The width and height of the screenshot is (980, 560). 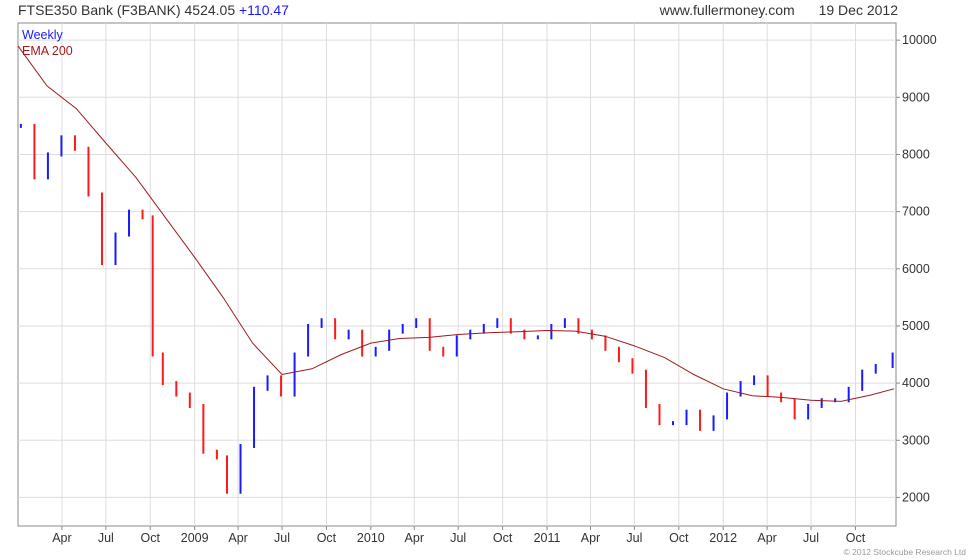 What do you see at coordinates (916, 97) in the screenshot?
I see `y-tick-label: 9000` at bounding box center [916, 97].